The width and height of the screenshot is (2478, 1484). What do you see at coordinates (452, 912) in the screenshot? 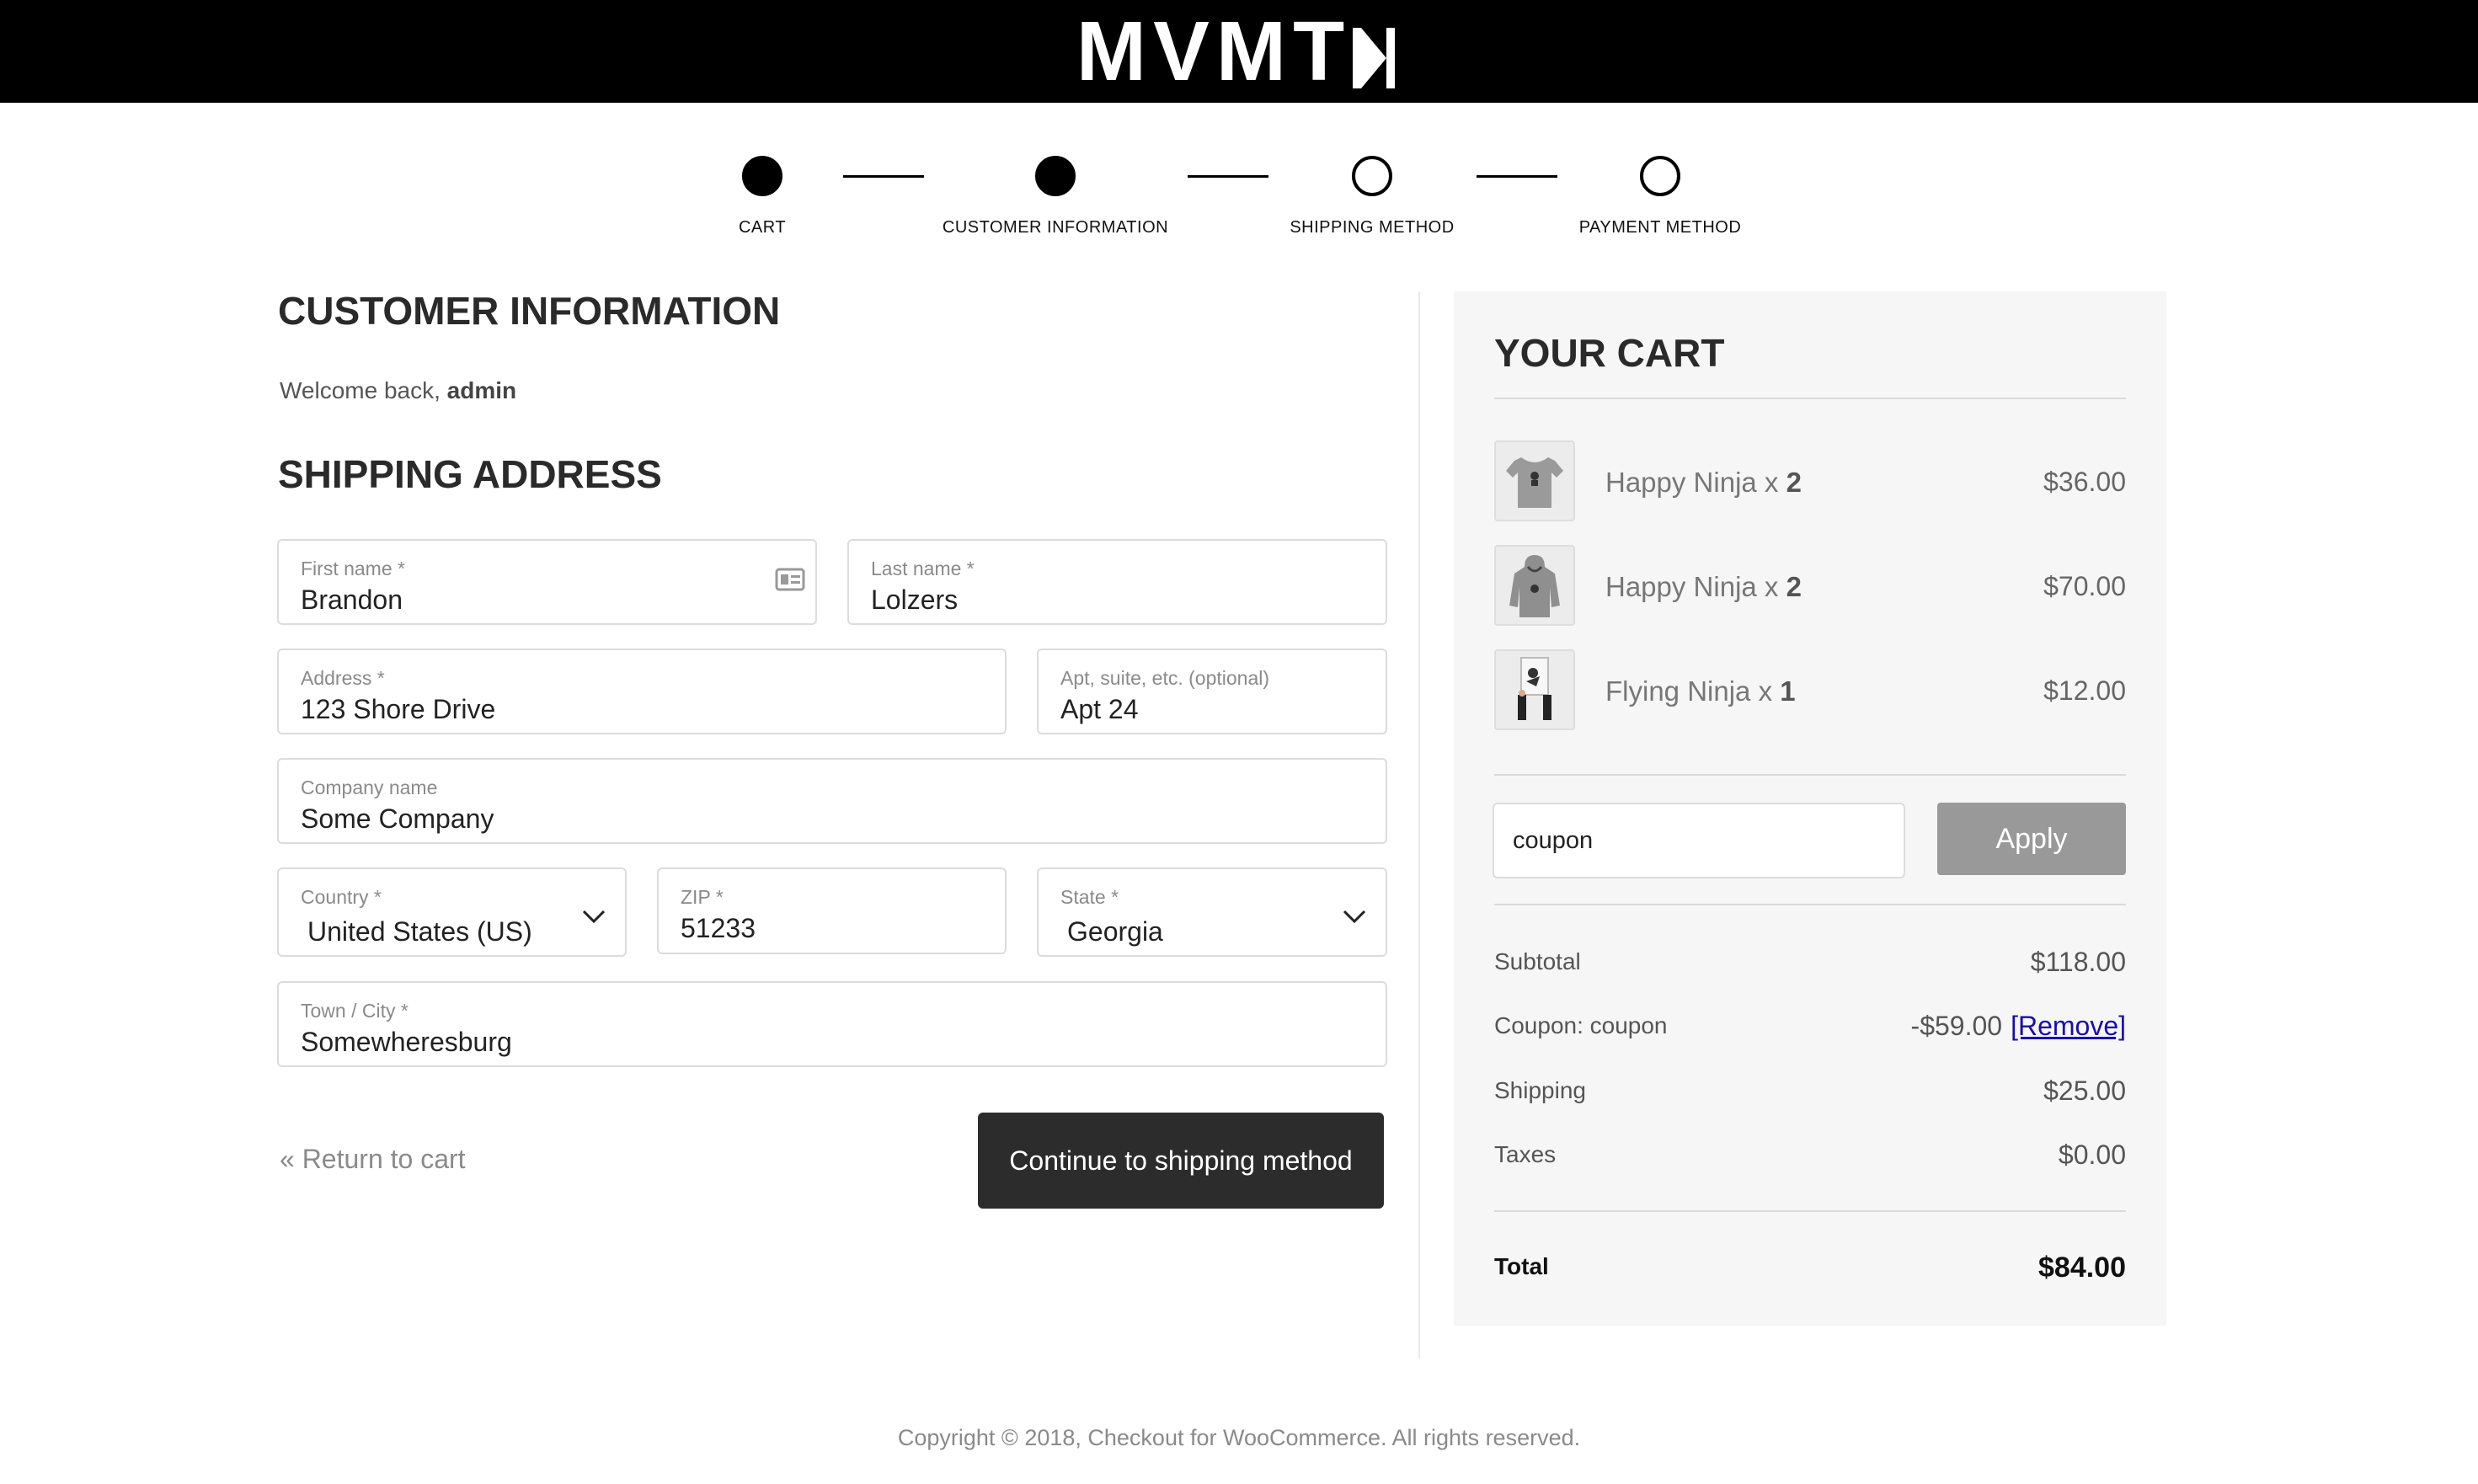
I see `country-select: Country * United States (US)` at bounding box center [452, 912].